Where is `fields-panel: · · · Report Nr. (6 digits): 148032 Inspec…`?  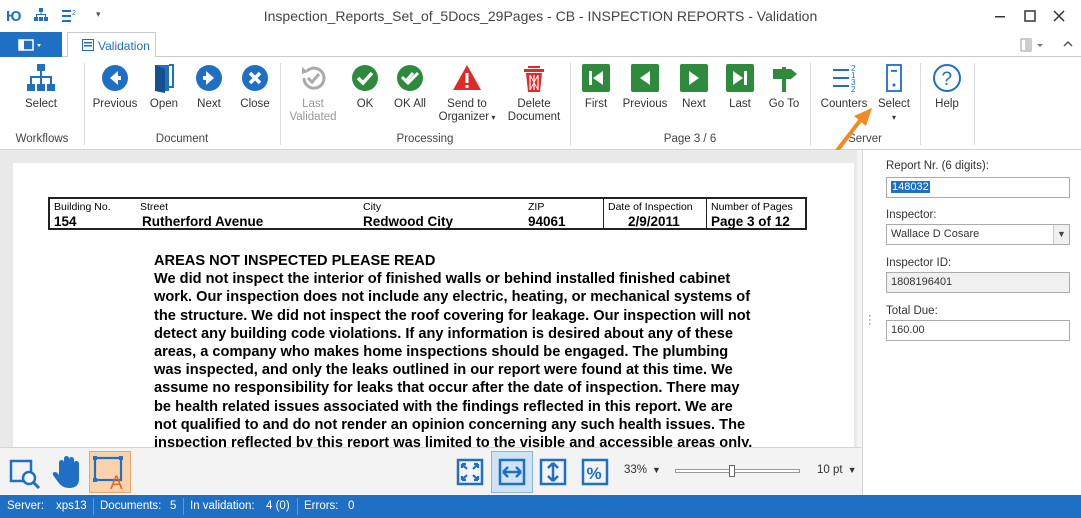
fields-panel: · · · Report Nr. (6 digits): 148032 Inspec… is located at coordinates (971, 322).